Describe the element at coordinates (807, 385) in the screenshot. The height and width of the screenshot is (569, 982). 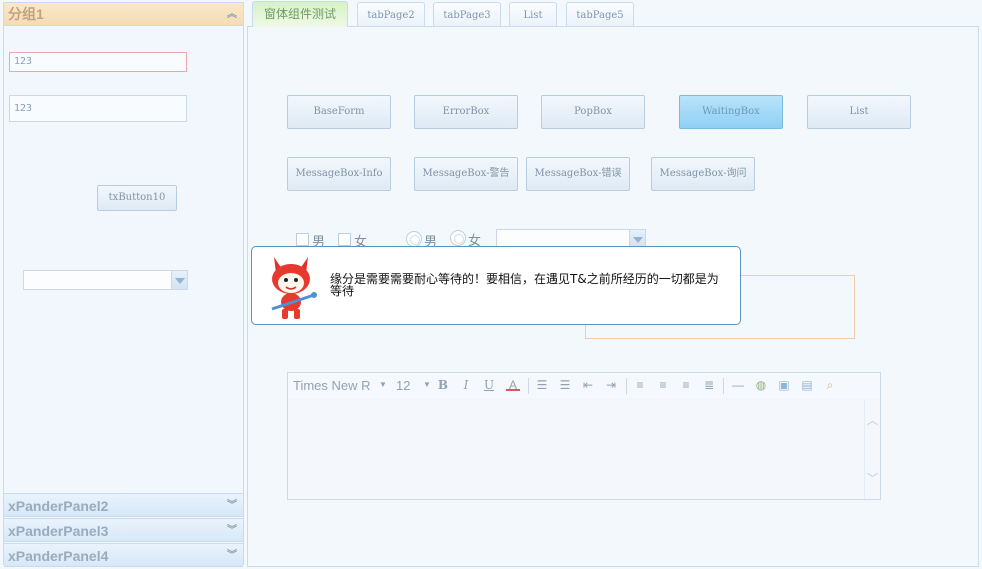
I see `insert-table-icon: ▤` at that location.